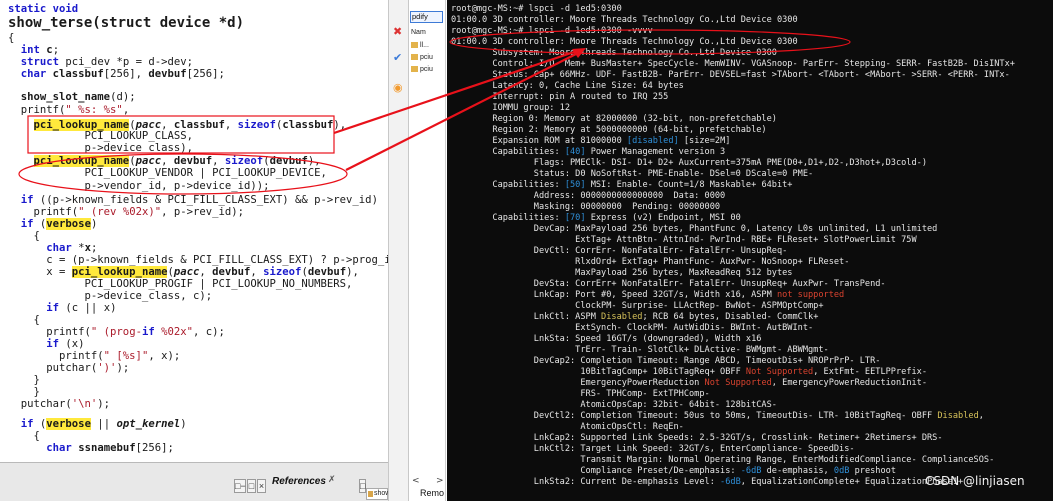 This screenshot has width=1053, height=501. I want to click on code-line-33: putchar('\n');, so click(59, 404).